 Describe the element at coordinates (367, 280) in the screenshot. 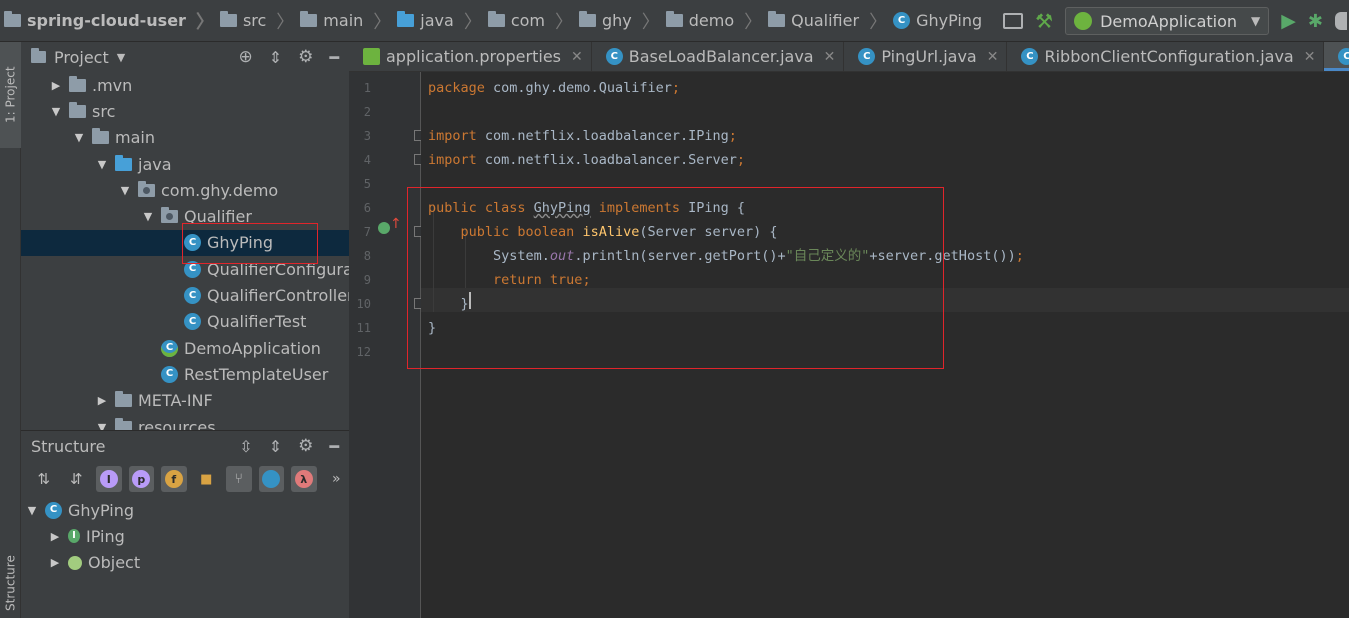

I see `line-number: 9` at that location.